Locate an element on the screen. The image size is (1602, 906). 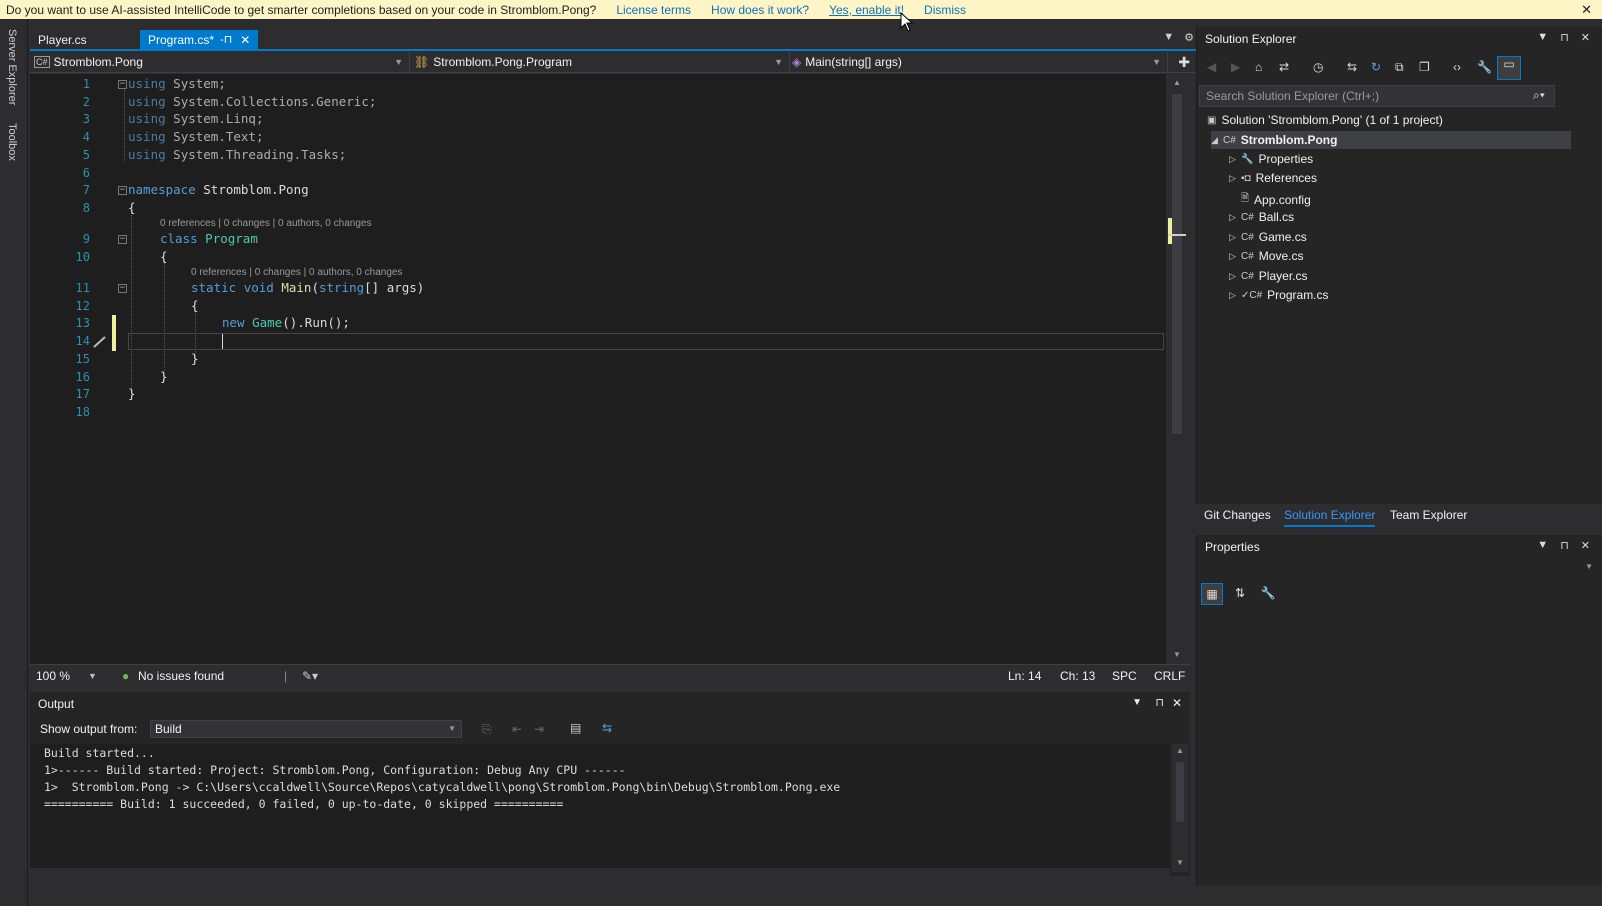
refresh-icon: ↻ is located at coordinates (1379, 68).